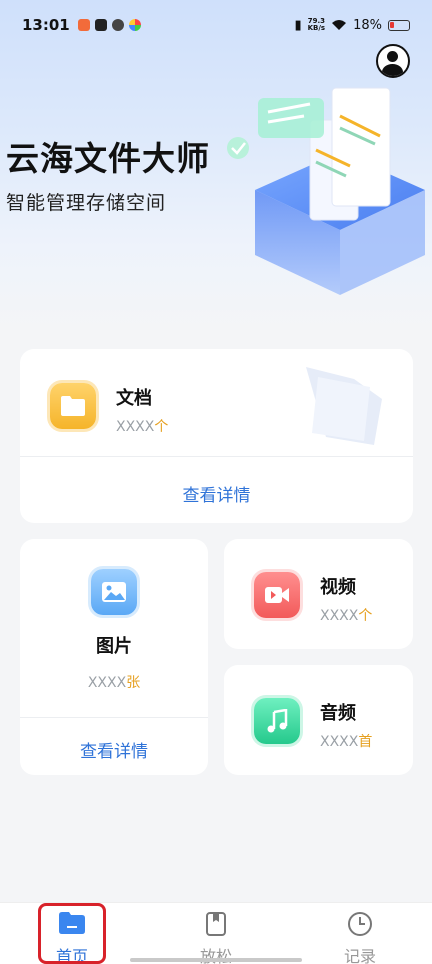  What do you see at coordinates (367, 25) in the screenshot?
I see `battery-label: 18%` at bounding box center [367, 25].